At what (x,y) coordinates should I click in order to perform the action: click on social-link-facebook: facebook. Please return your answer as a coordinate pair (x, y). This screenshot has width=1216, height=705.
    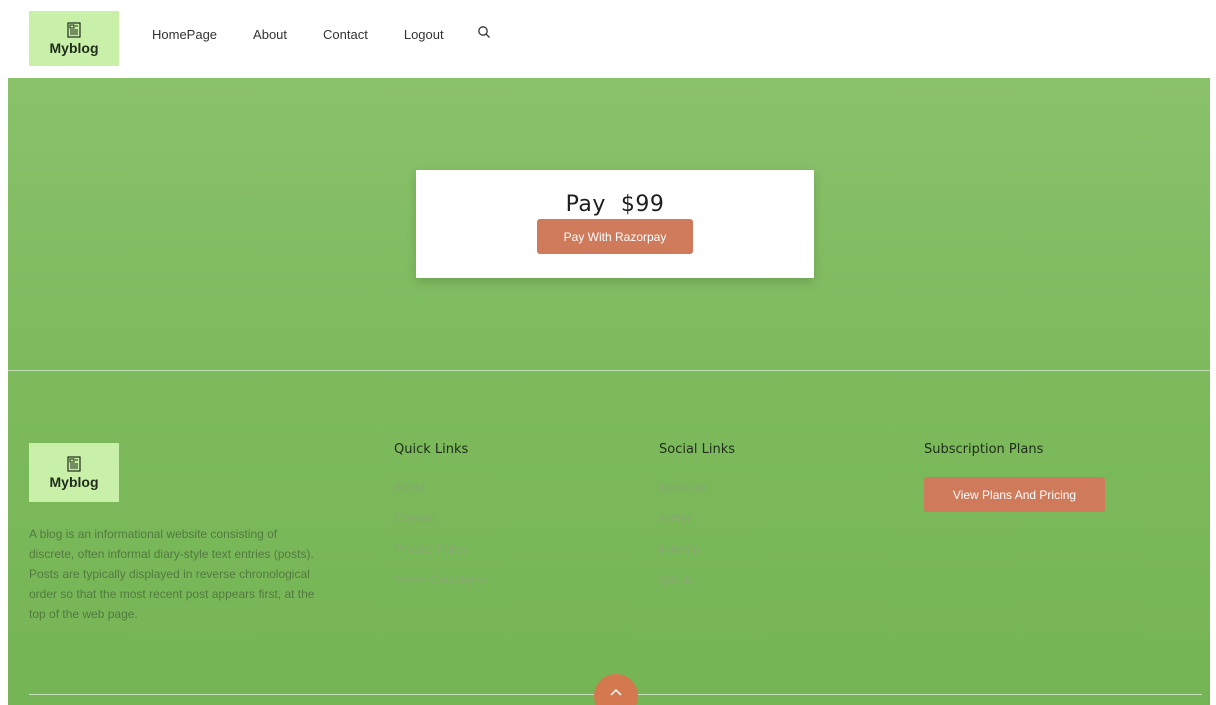
    Looking at the image, I should click on (697, 495).